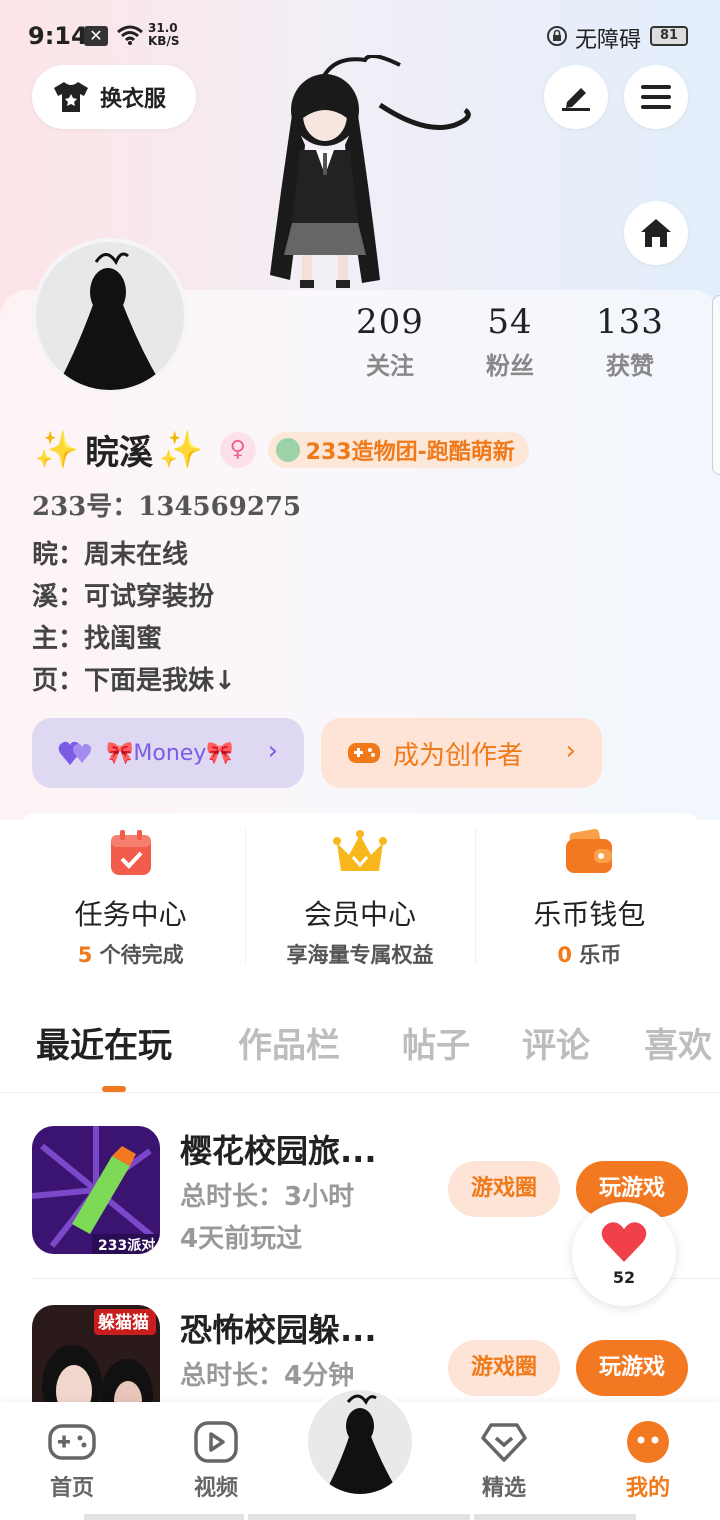  What do you see at coordinates (267, 1376) in the screenshot?
I see `game-duration: 总时长：4分钟` at bounding box center [267, 1376].